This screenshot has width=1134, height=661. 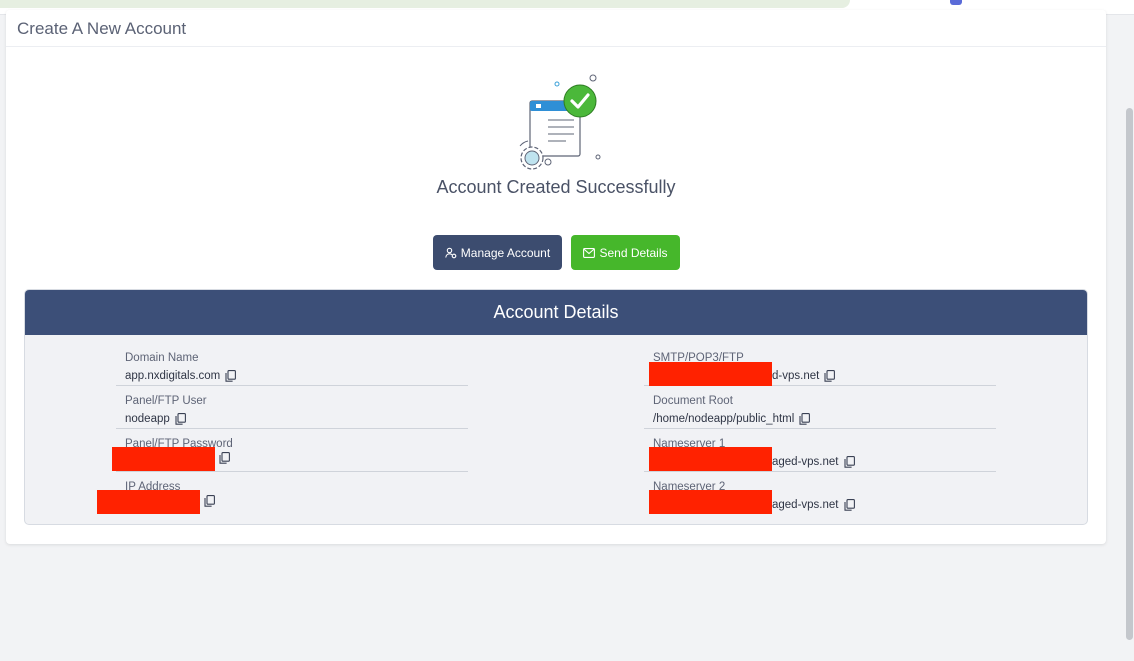 I want to click on domain-name-field: Domain Name app.nxdigitals.com, so click(x=292, y=364).